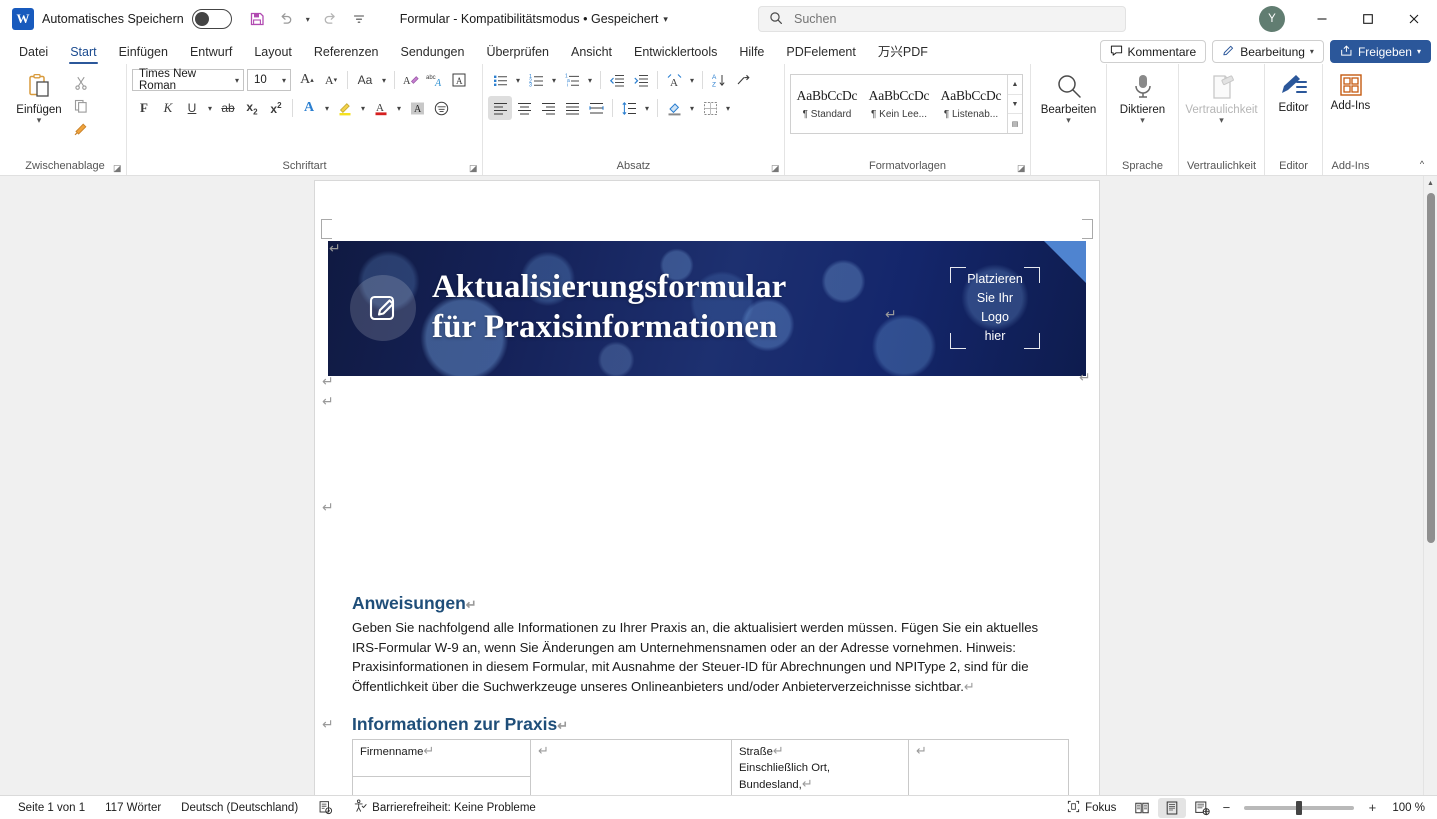 This screenshot has width=1437, height=819. What do you see at coordinates (1221, 120) in the screenshot?
I see `sensitivity-button-caret: ▾` at bounding box center [1221, 120].